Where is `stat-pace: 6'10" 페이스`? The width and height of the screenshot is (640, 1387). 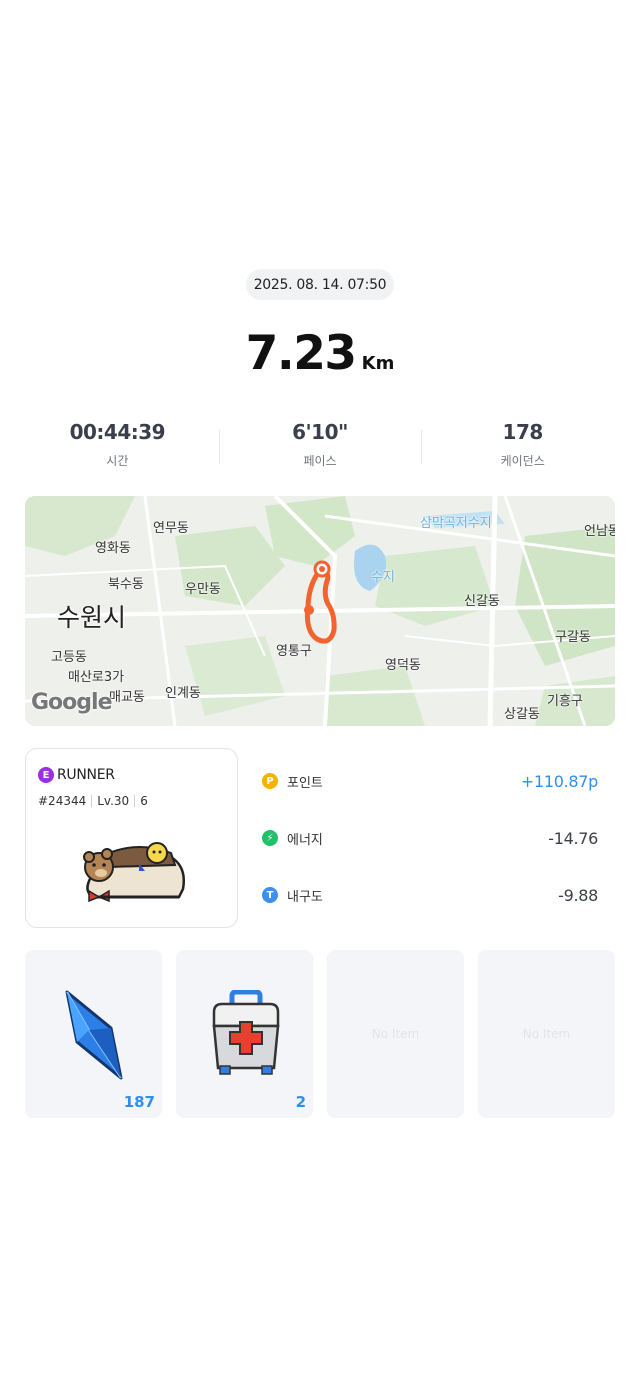
stat-pace: 6'10" 페이스 is located at coordinates (320, 448).